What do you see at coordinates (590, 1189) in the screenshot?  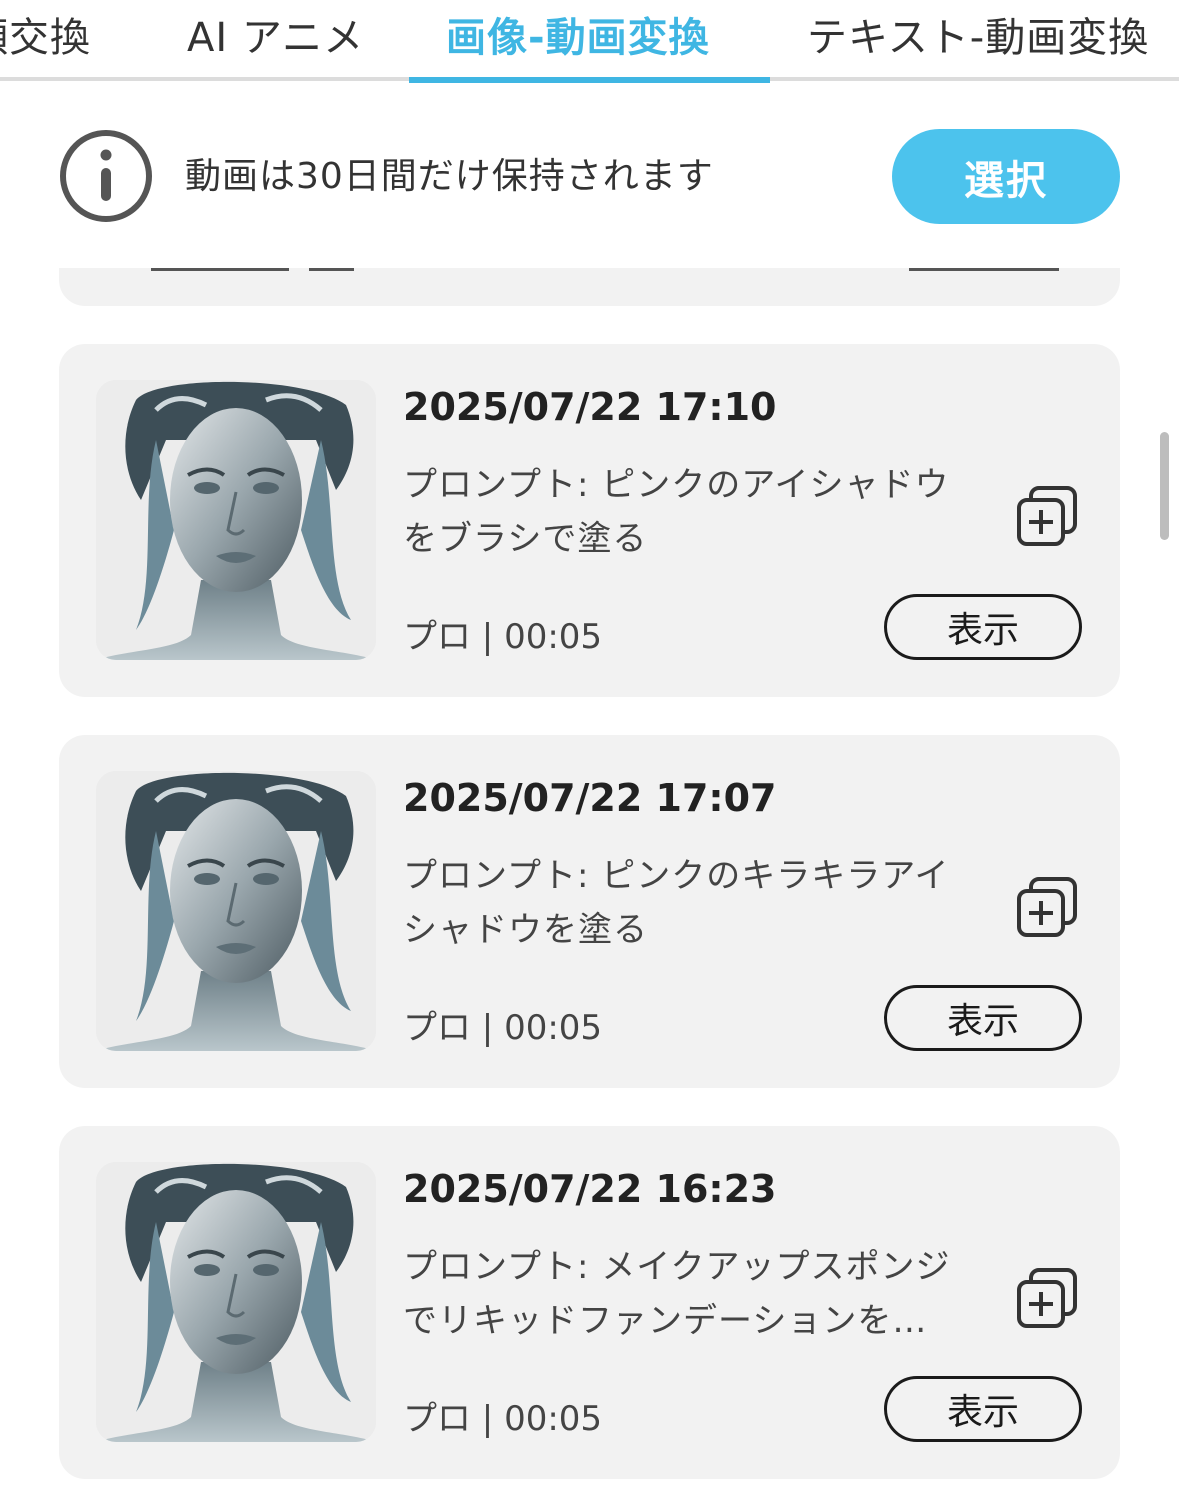 I see `video-date: 2025/07/22 16:23` at bounding box center [590, 1189].